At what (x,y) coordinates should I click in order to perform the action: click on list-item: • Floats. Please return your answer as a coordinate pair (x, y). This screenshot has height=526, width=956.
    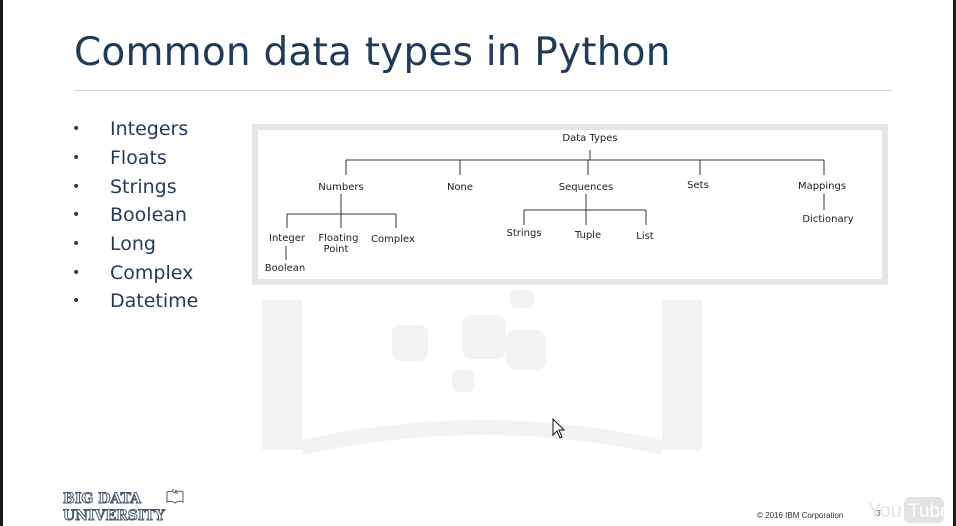
    Looking at the image, I should click on (135, 158).